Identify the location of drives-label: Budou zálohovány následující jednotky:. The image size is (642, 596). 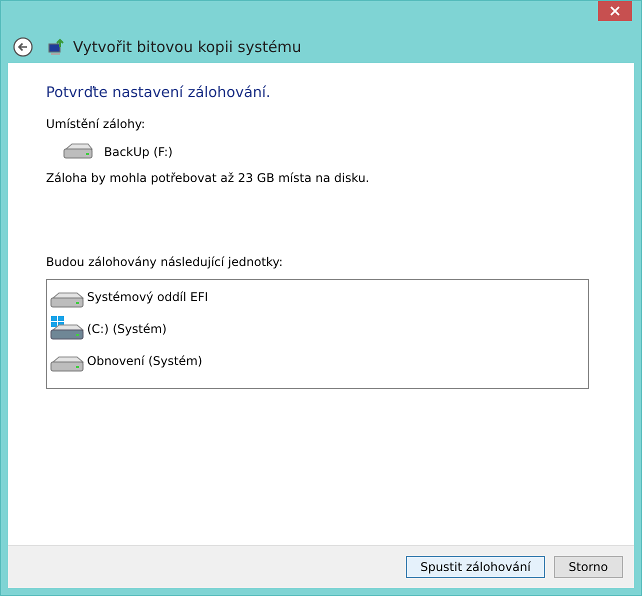
(165, 262).